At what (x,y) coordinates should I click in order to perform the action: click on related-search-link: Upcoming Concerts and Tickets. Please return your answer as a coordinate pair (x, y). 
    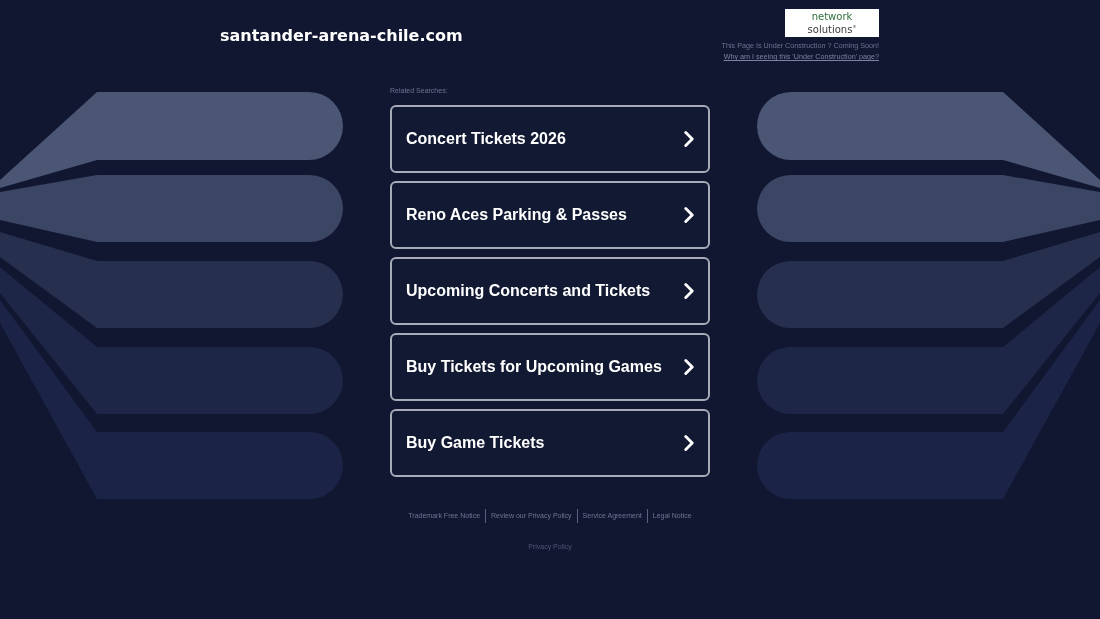
    Looking at the image, I should click on (550, 291).